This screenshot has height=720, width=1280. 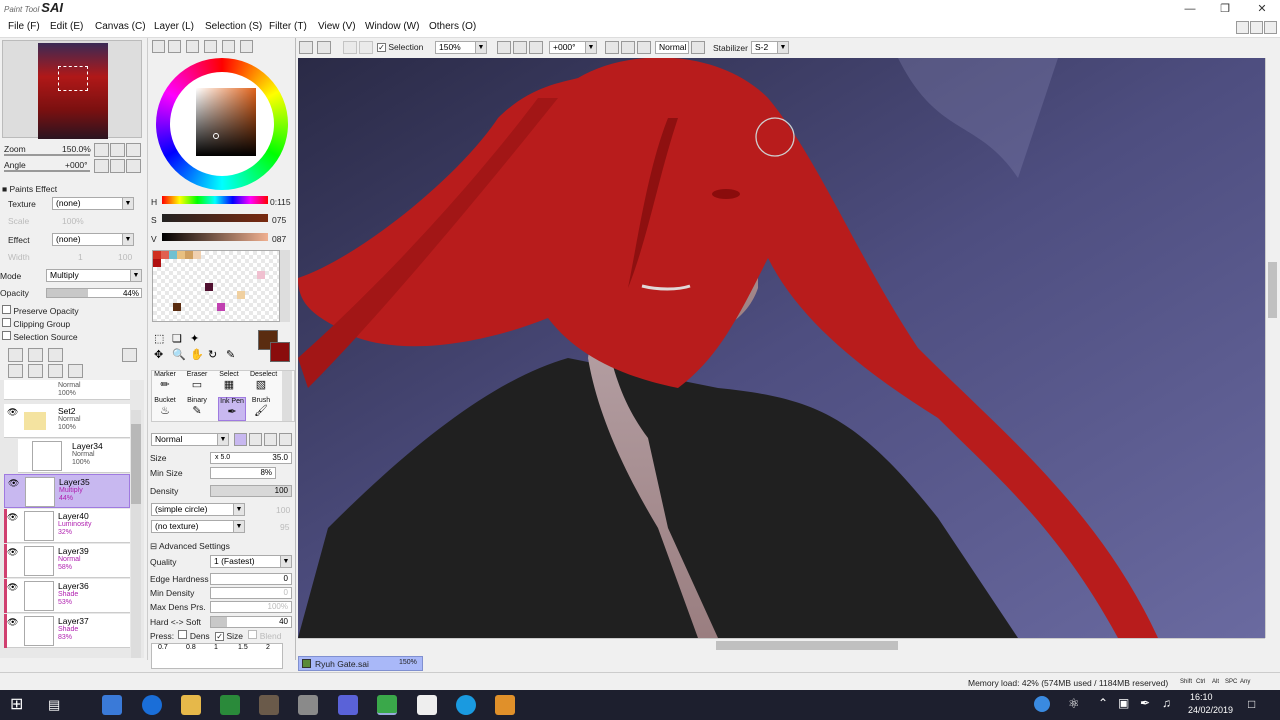 I want to click on blend-mode-select: Normal ▼, so click(x=190, y=439).